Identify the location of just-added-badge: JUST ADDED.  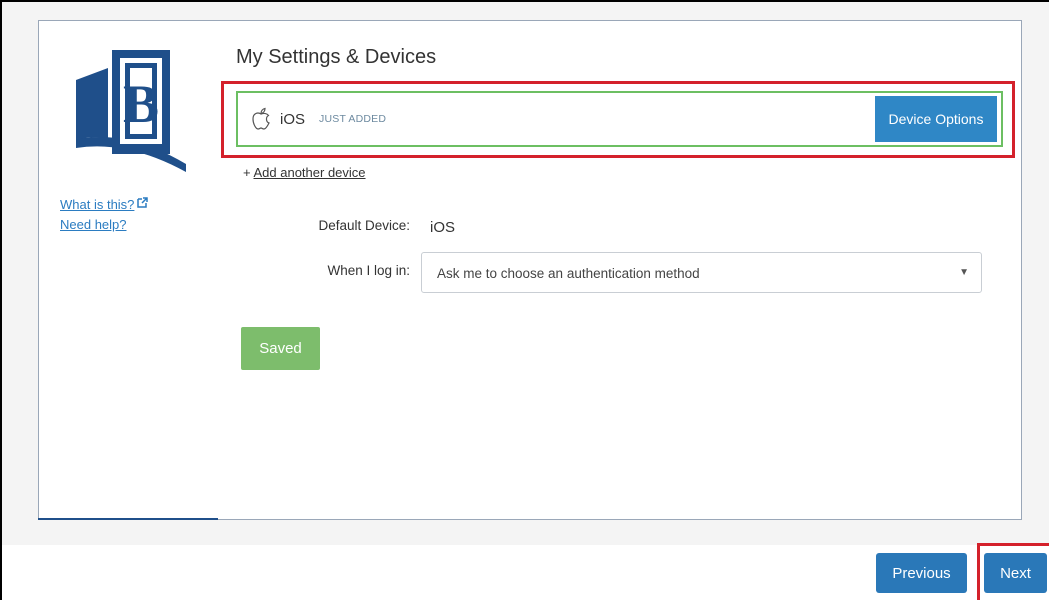
(353, 119).